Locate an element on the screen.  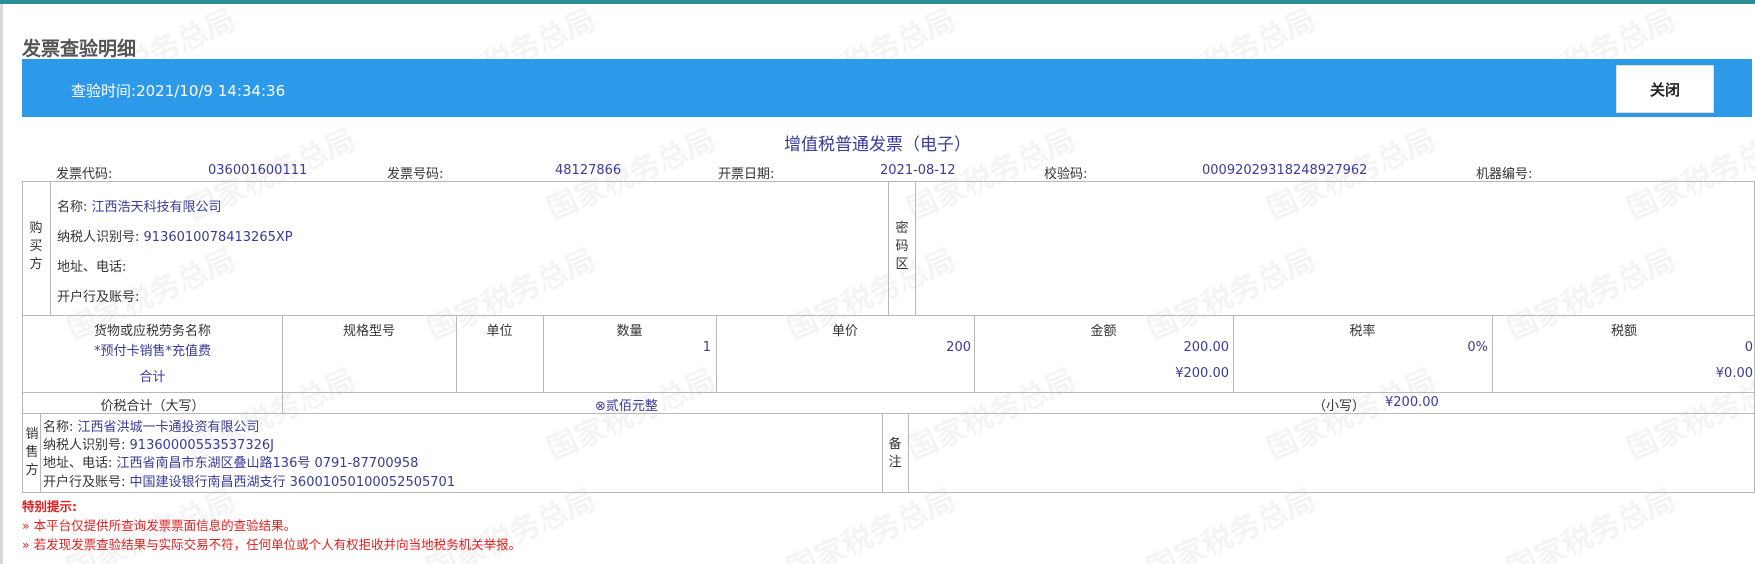
col-header-name: 货物或应税劳务名称 is located at coordinates (152, 331).